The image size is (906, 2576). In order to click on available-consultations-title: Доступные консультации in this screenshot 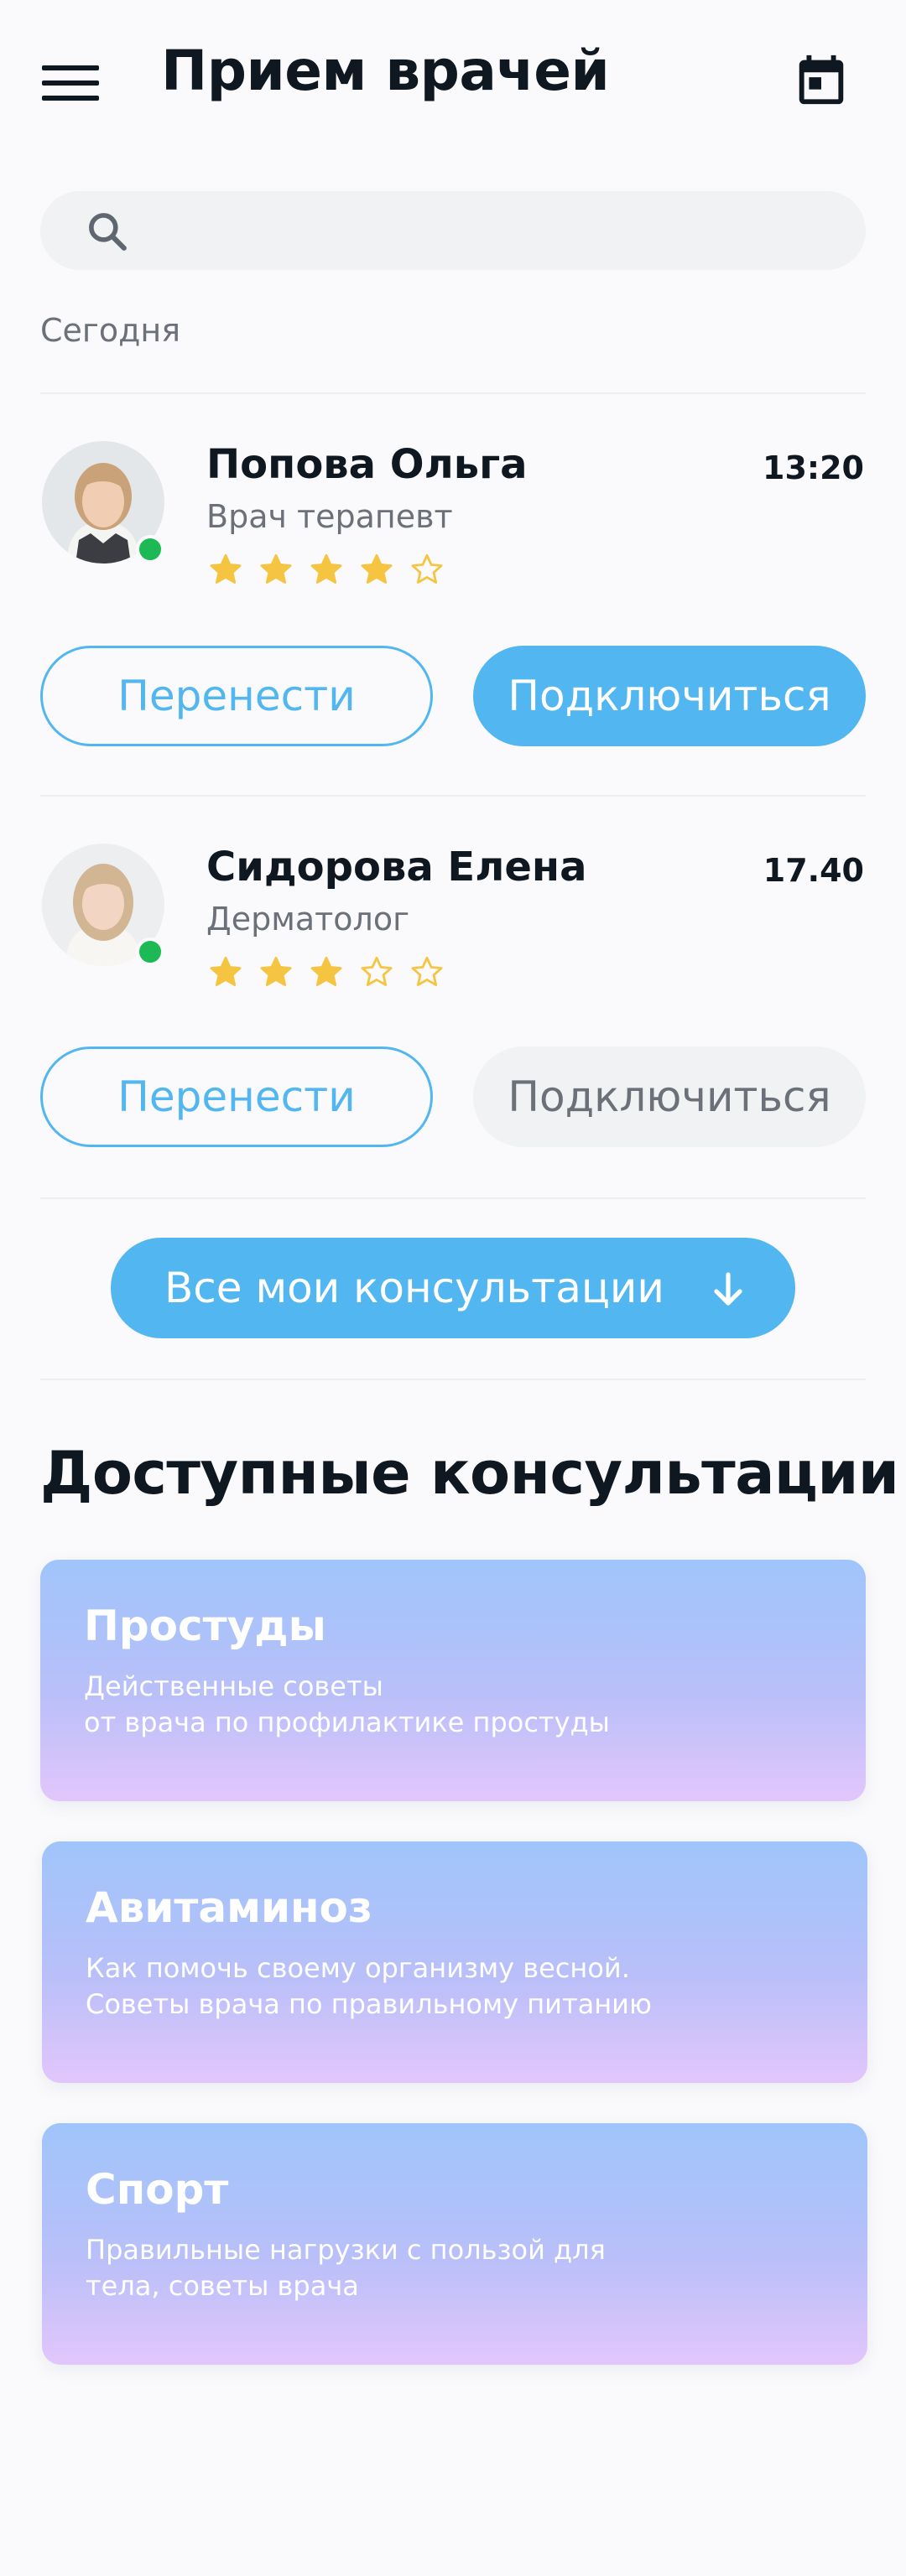, I will do `click(470, 1473)`.